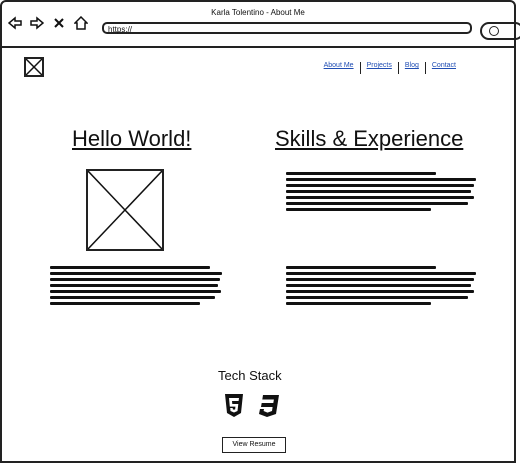 The height and width of the screenshot is (465, 520). I want to click on close-icon, so click(59, 23).